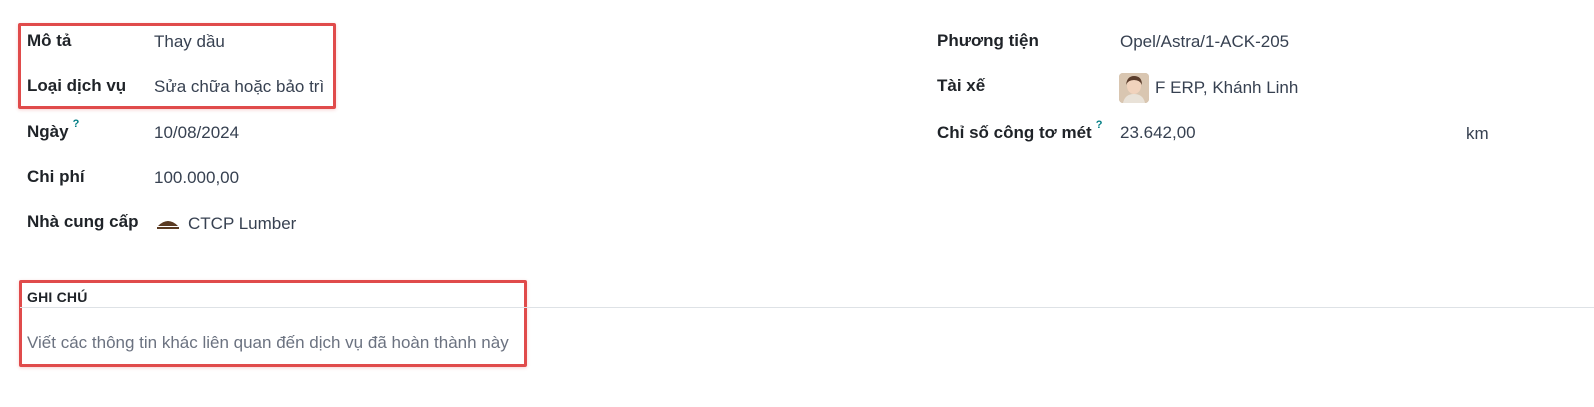  What do you see at coordinates (961, 85) in the screenshot?
I see `driver-label: Tài xế` at bounding box center [961, 85].